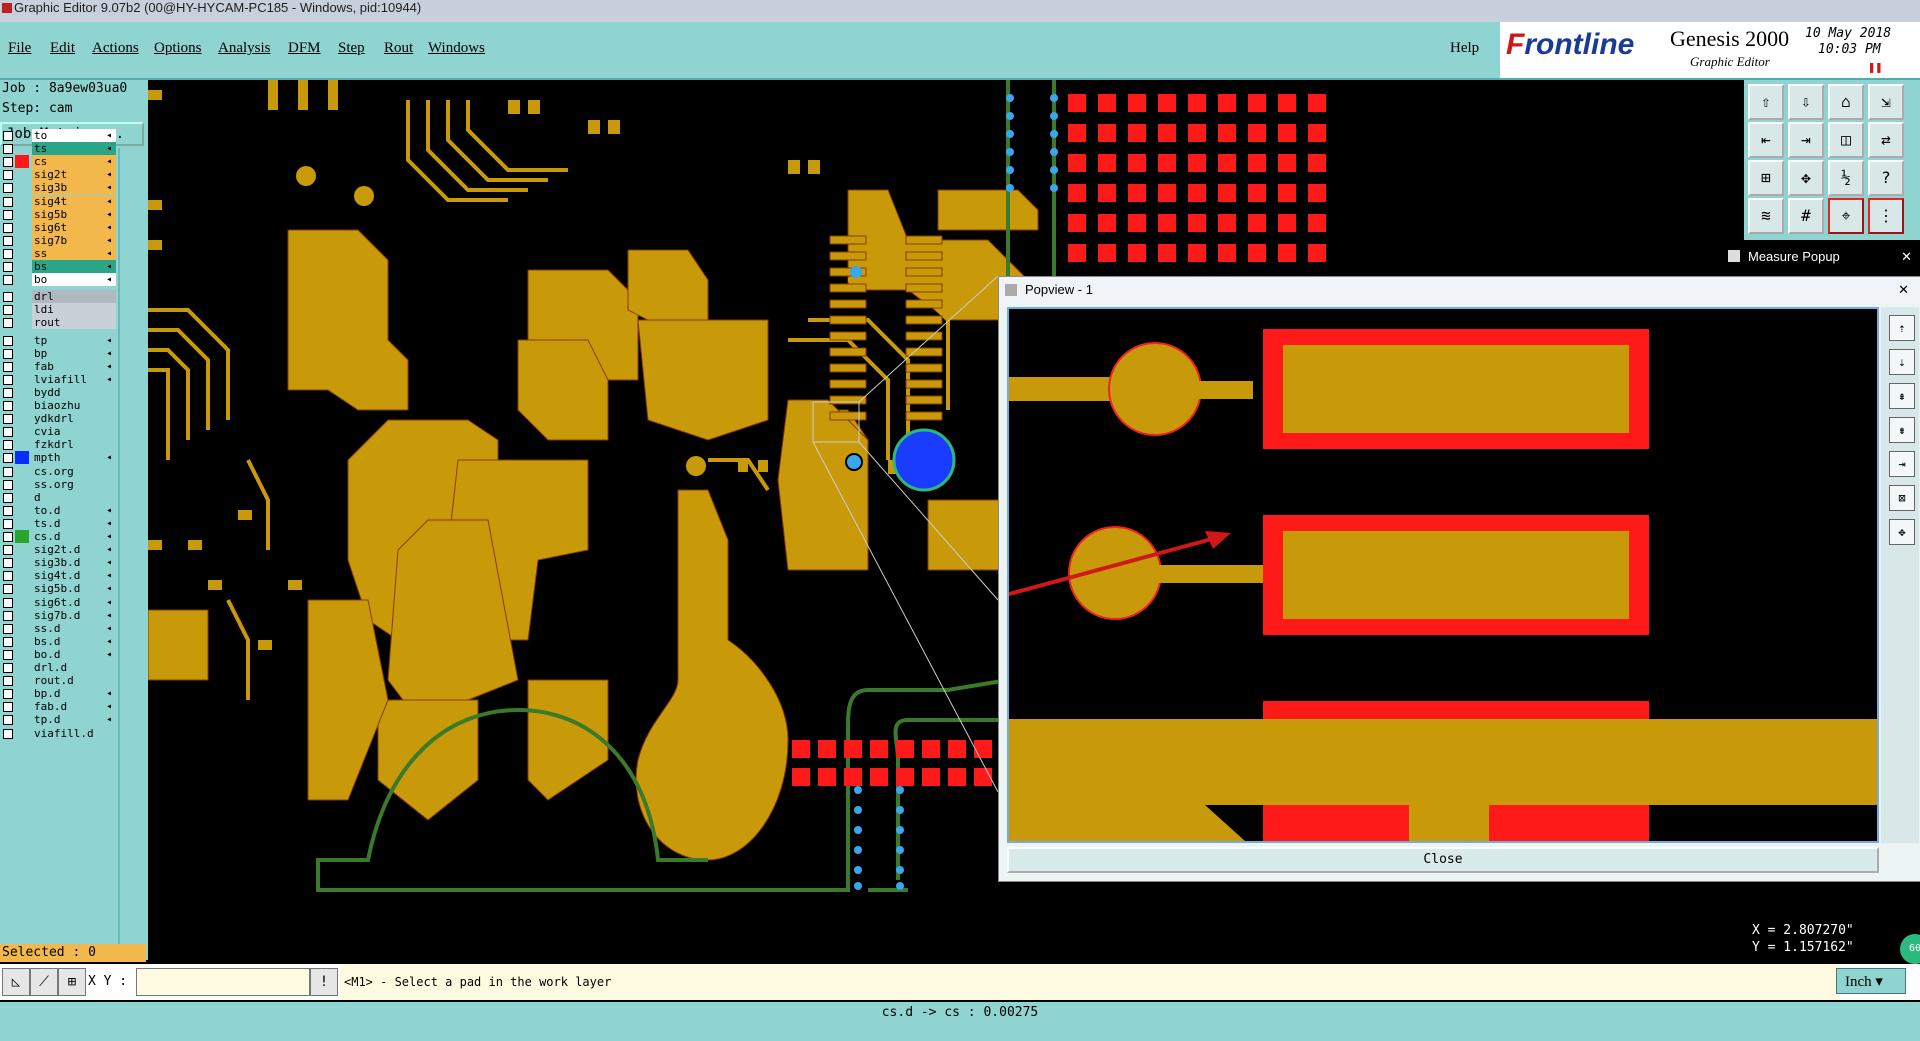 The width and height of the screenshot is (1920, 1041). What do you see at coordinates (351, 48) in the screenshot?
I see `menu-step: Step` at bounding box center [351, 48].